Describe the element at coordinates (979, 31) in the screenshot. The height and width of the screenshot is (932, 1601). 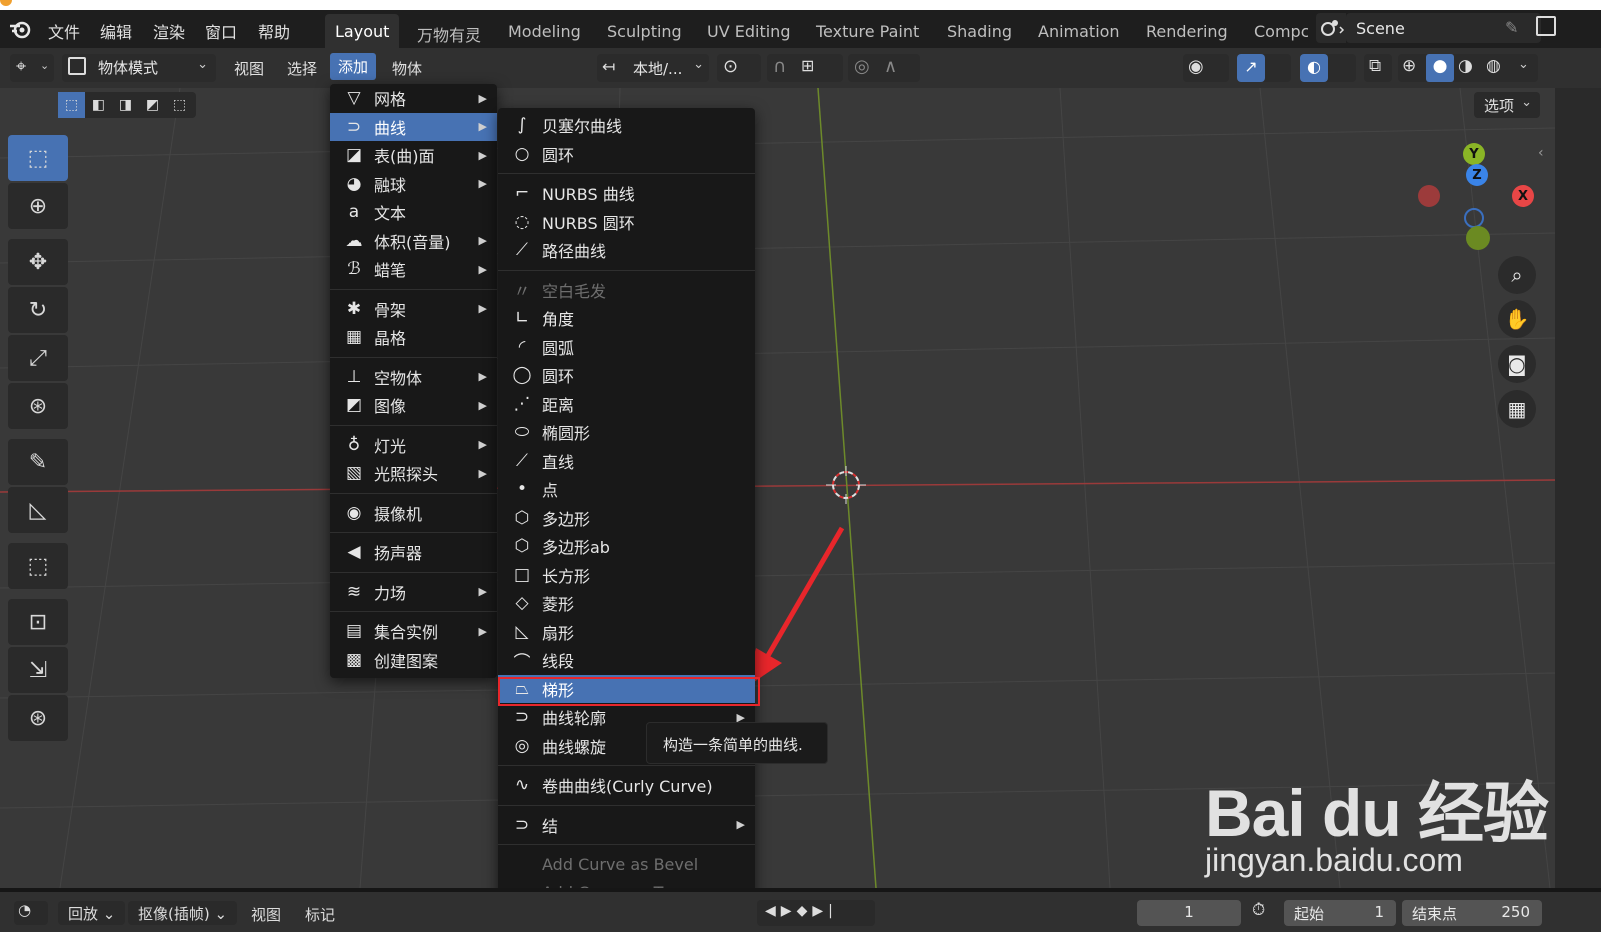
I see `tab-shading: Shading` at that location.